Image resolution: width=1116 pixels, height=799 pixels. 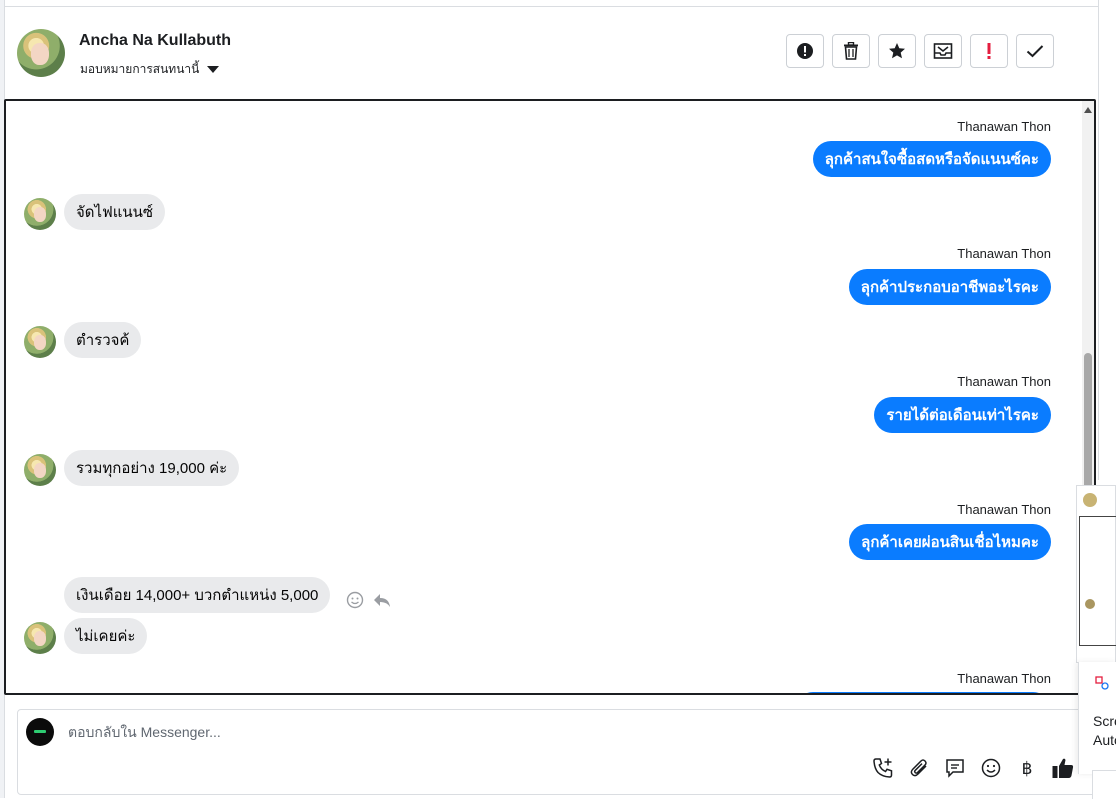 I want to click on mark-unread-button, so click(x=943, y=51).